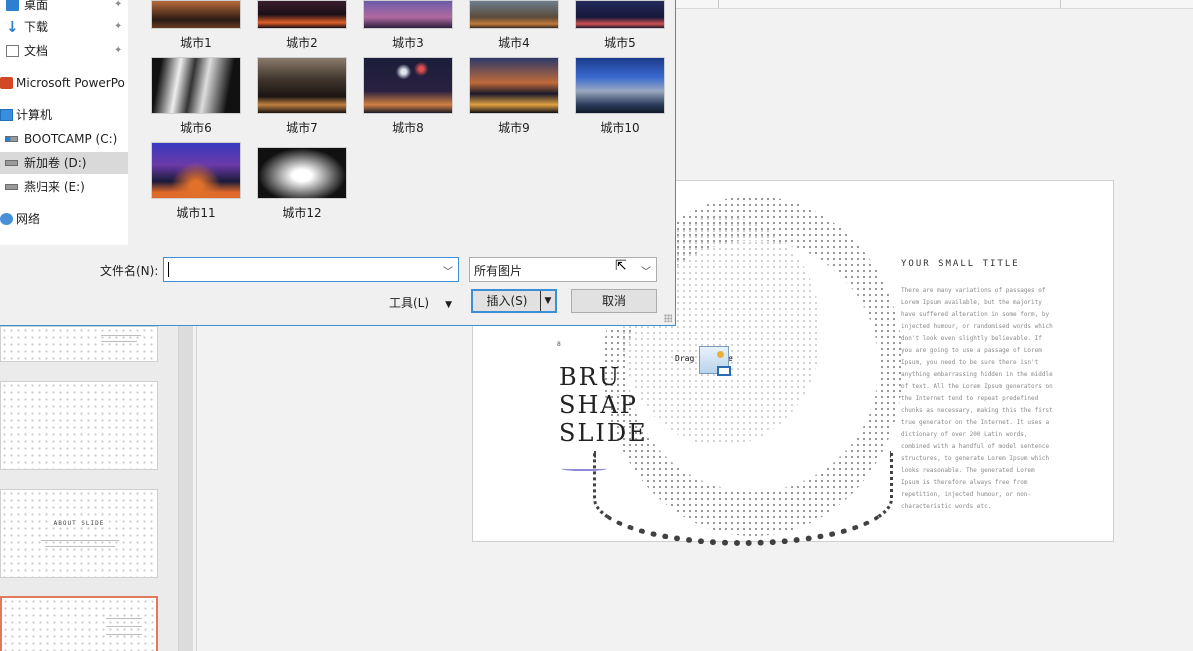 This screenshot has height=651, width=1193. Describe the element at coordinates (79, 533) in the screenshot. I see `slide-thumbnail: ABOUT SLIDE` at that location.